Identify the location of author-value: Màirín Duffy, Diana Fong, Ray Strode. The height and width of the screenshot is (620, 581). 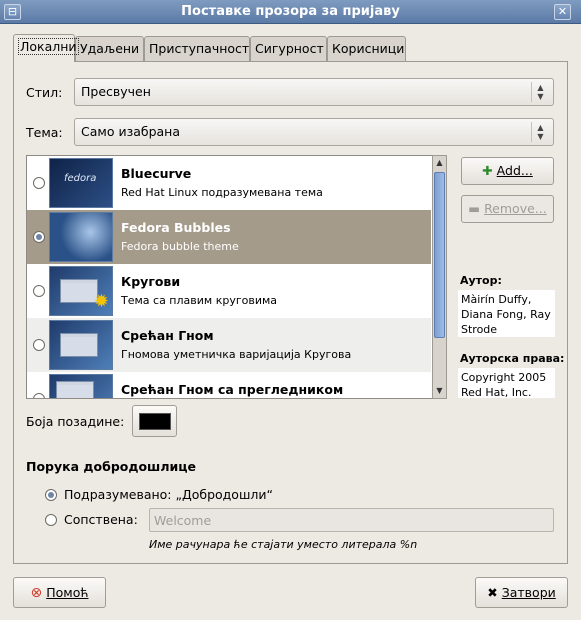
(506, 313).